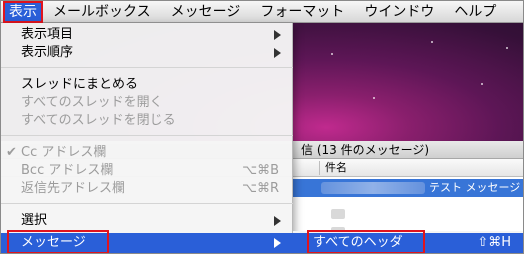 The height and width of the screenshot is (254, 524). Describe the element at coordinates (336, 167) in the screenshot. I see `subject-column-header: 件名` at that location.